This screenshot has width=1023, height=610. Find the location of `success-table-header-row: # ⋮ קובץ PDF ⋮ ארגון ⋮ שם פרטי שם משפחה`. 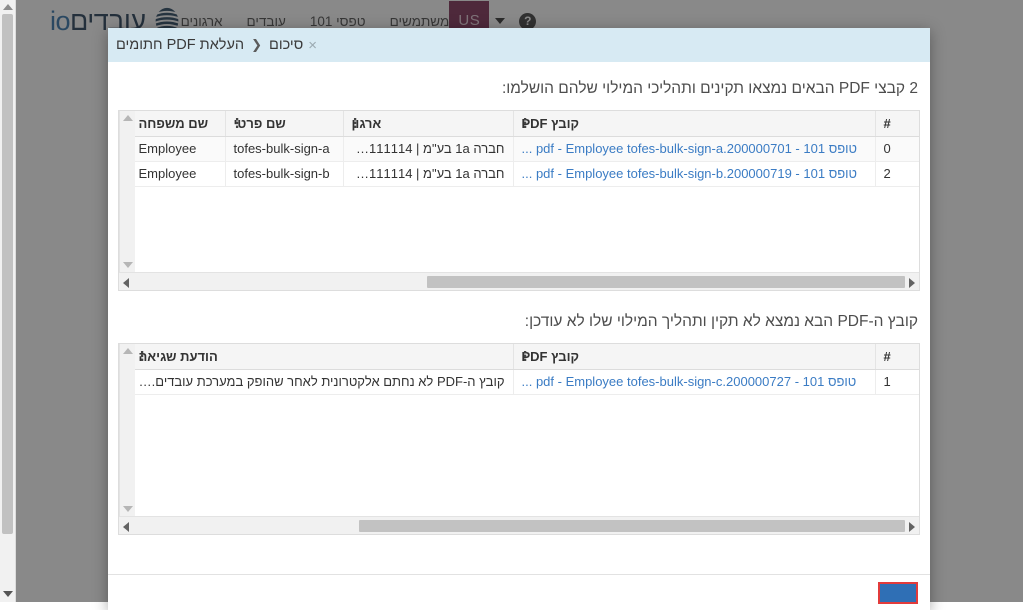

success-table-header-row: # ⋮ קובץ PDF ⋮ ארגון ⋮ שם פרטי שם משפחה is located at coordinates (527, 124).